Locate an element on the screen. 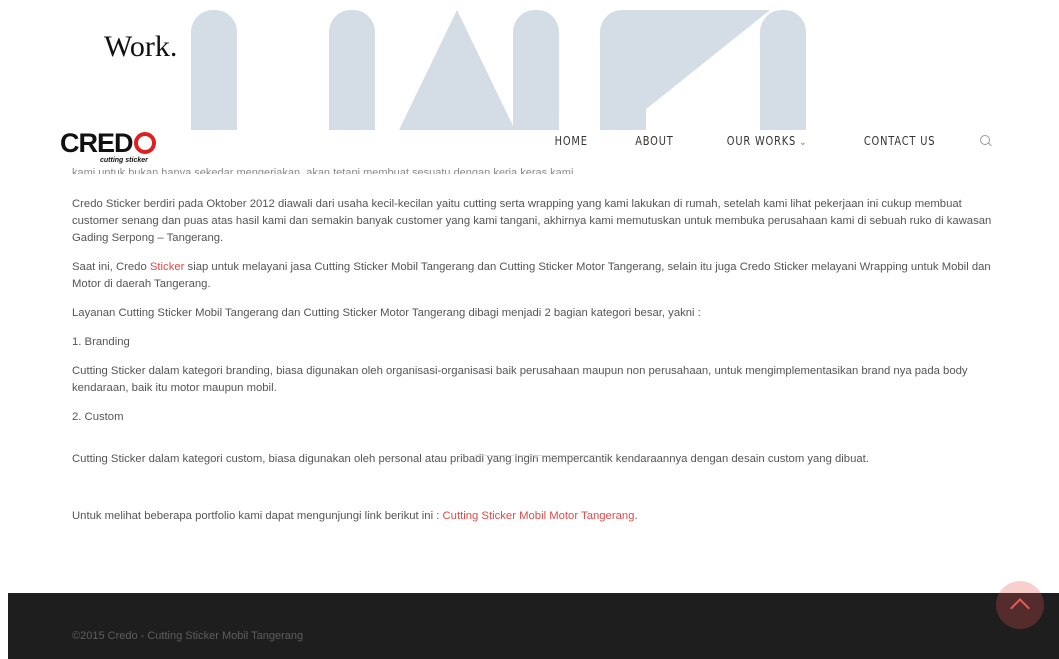 This screenshot has width=1059, height=659. nav-about: ABOUT is located at coordinates (654, 141).